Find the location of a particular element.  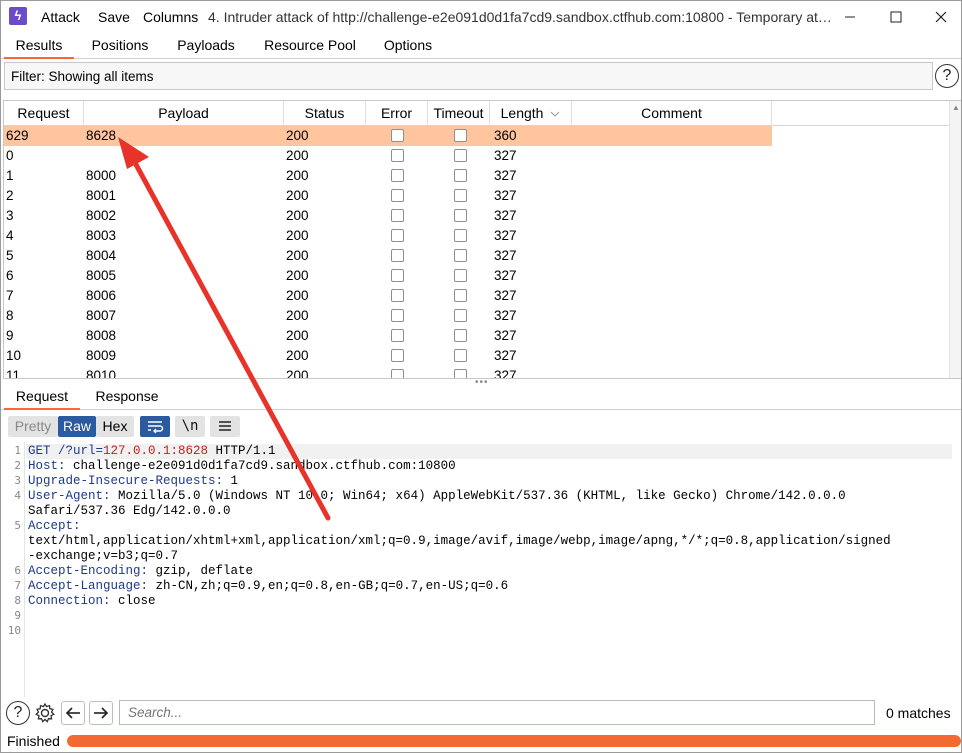

pretty-button: Pretty is located at coordinates (33, 426).